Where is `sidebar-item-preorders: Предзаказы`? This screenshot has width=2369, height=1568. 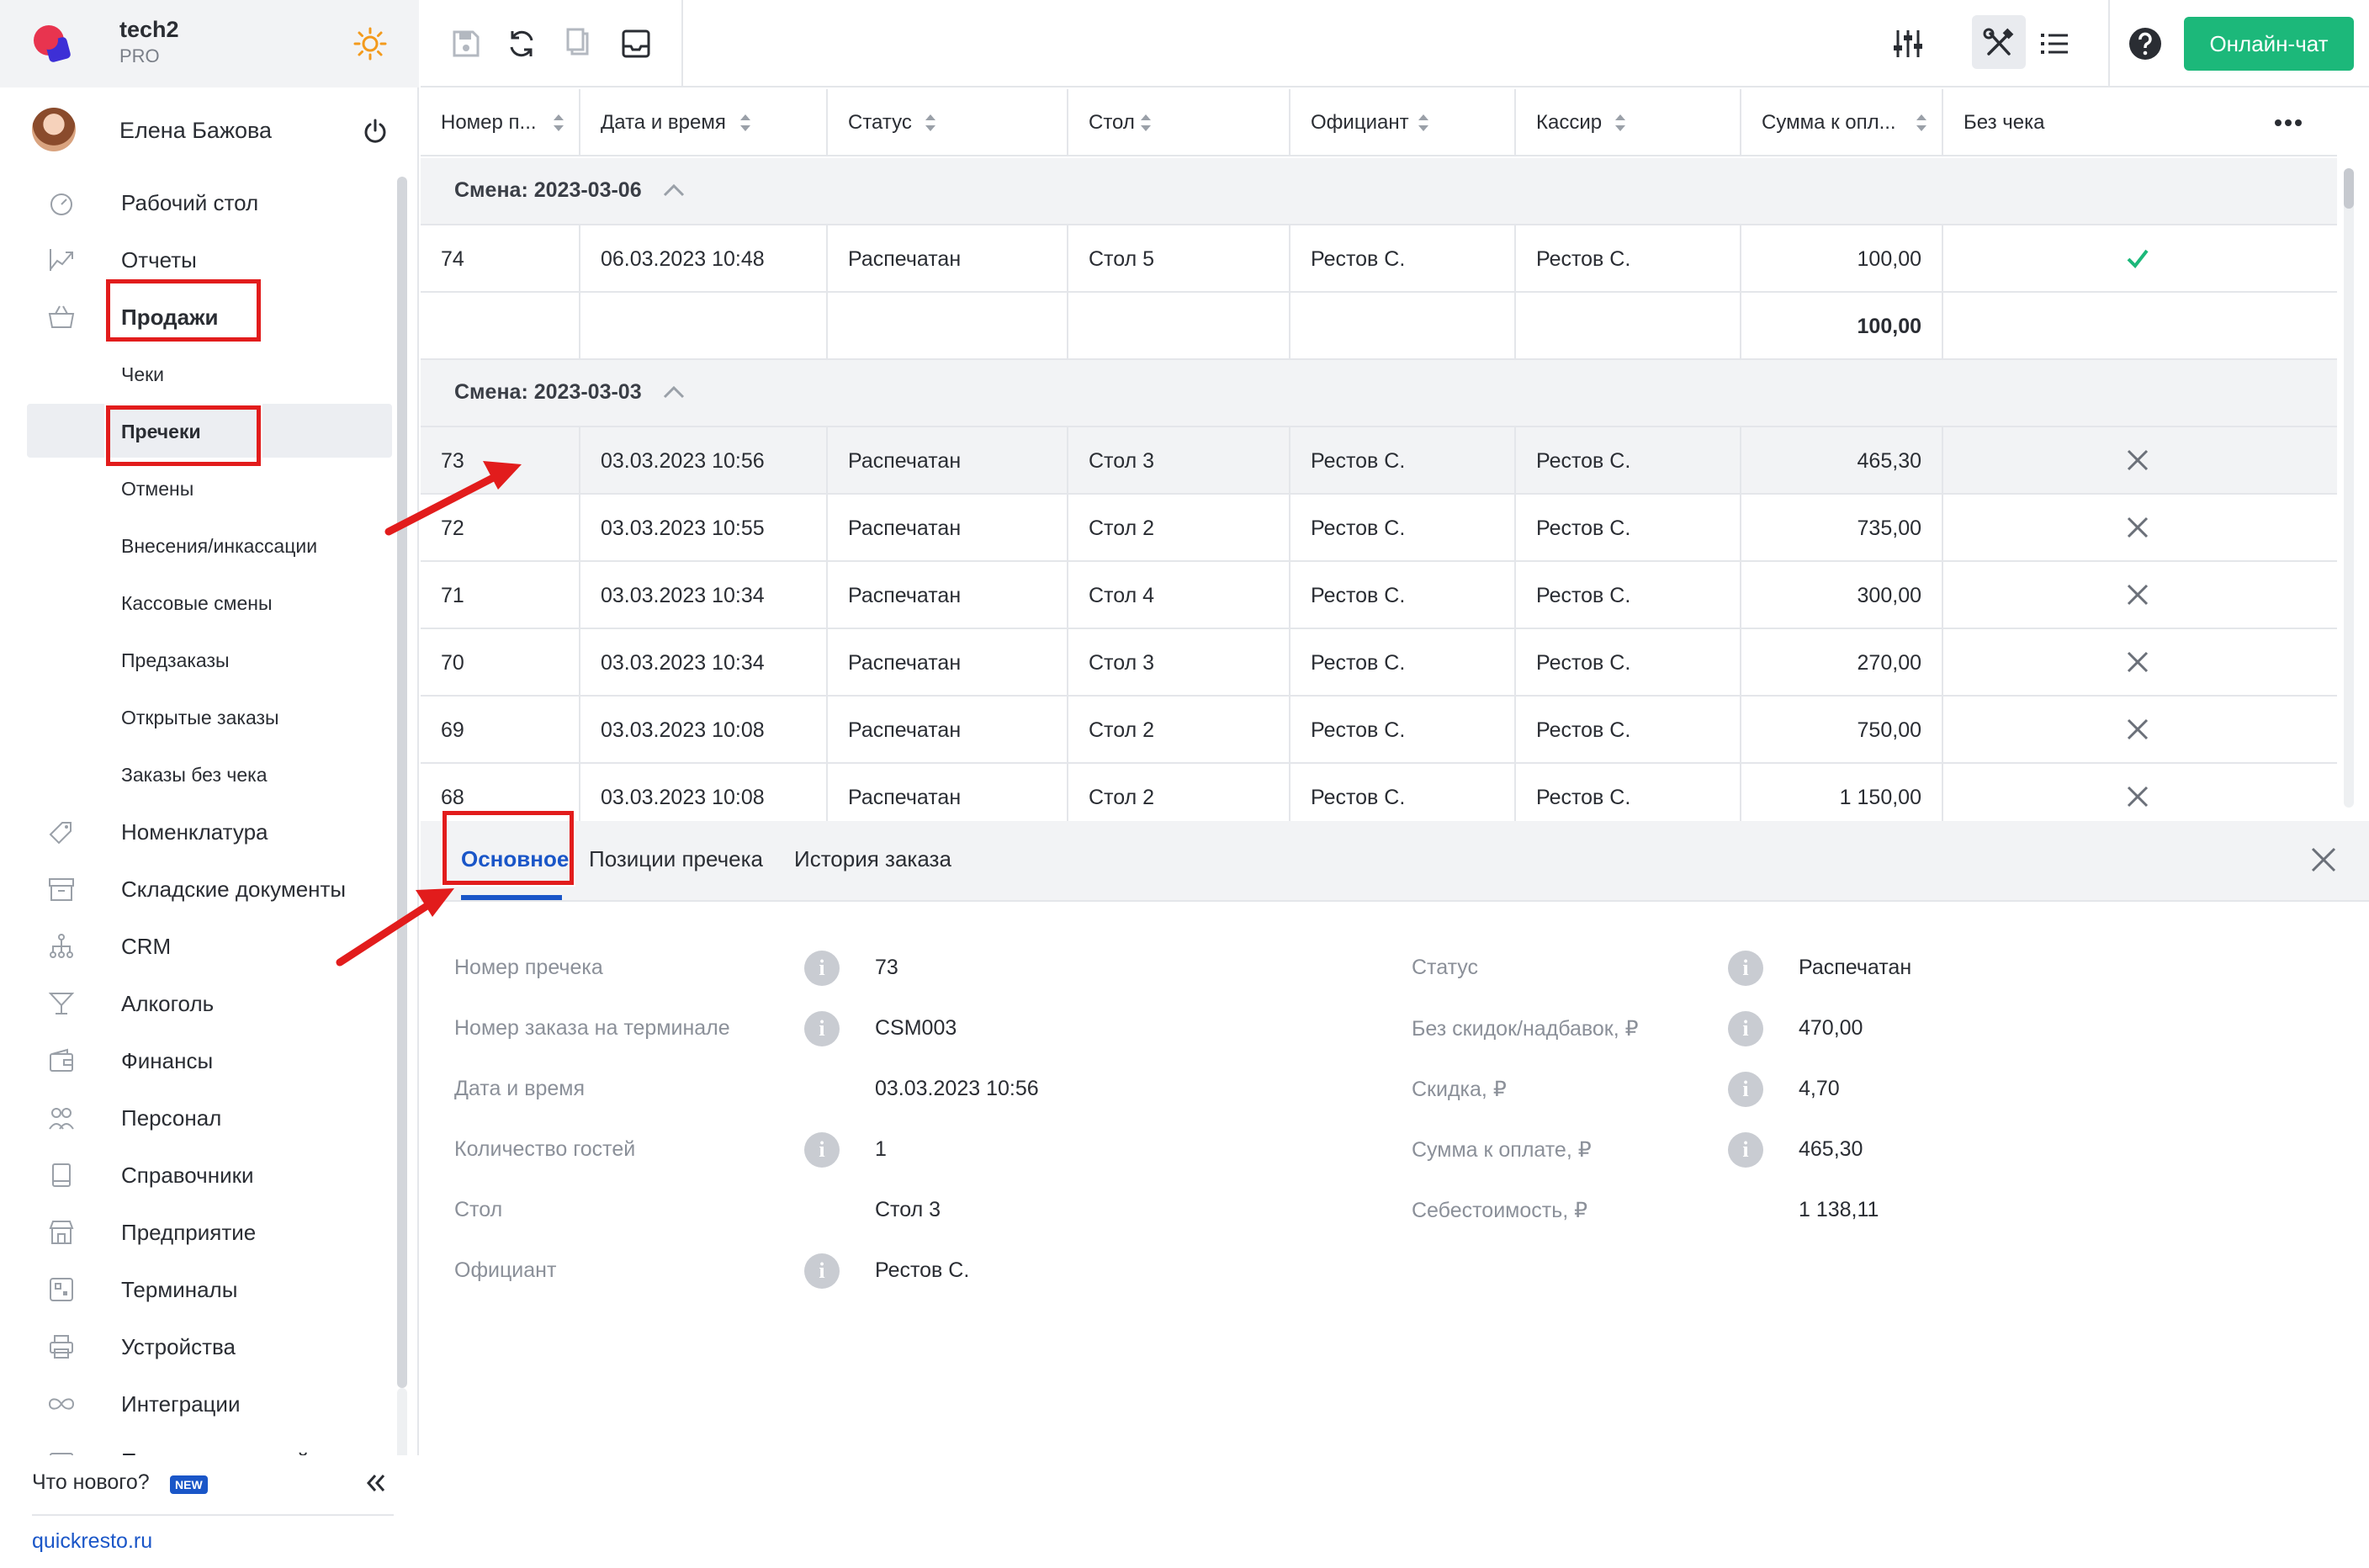 sidebar-item-preorders: Предзаказы is located at coordinates (198, 659).